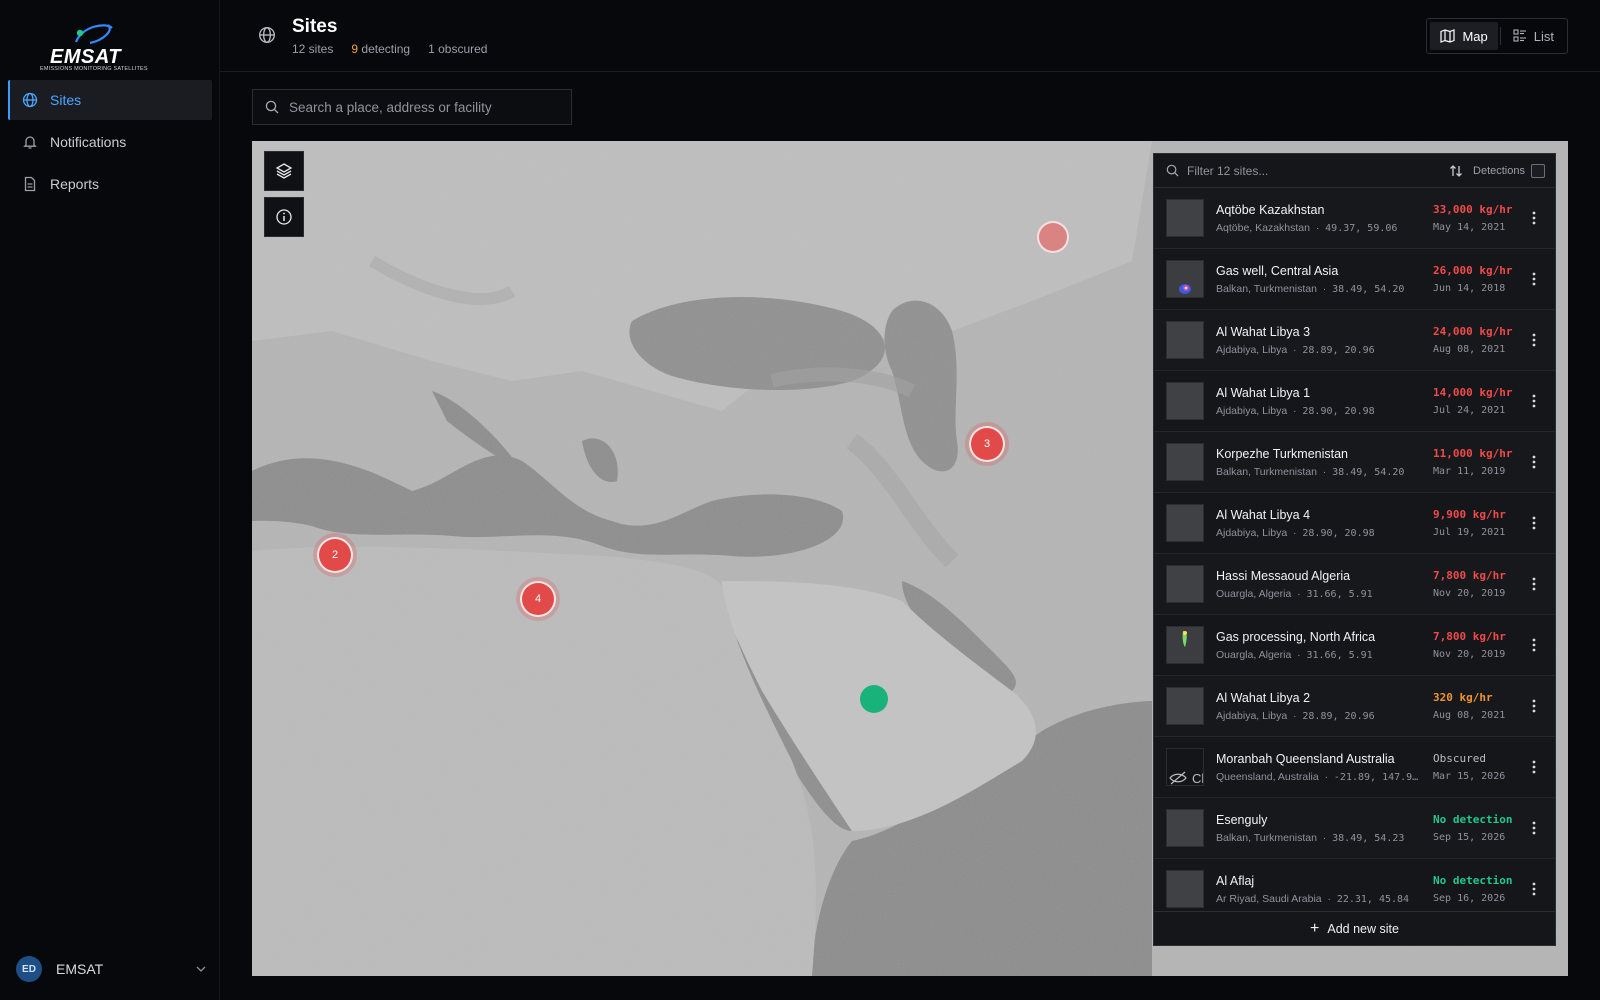  What do you see at coordinates (1473, 270) in the screenshot?
I see `emission-rate: 26,000 kg/hr` at bounding box center [1473, 270].